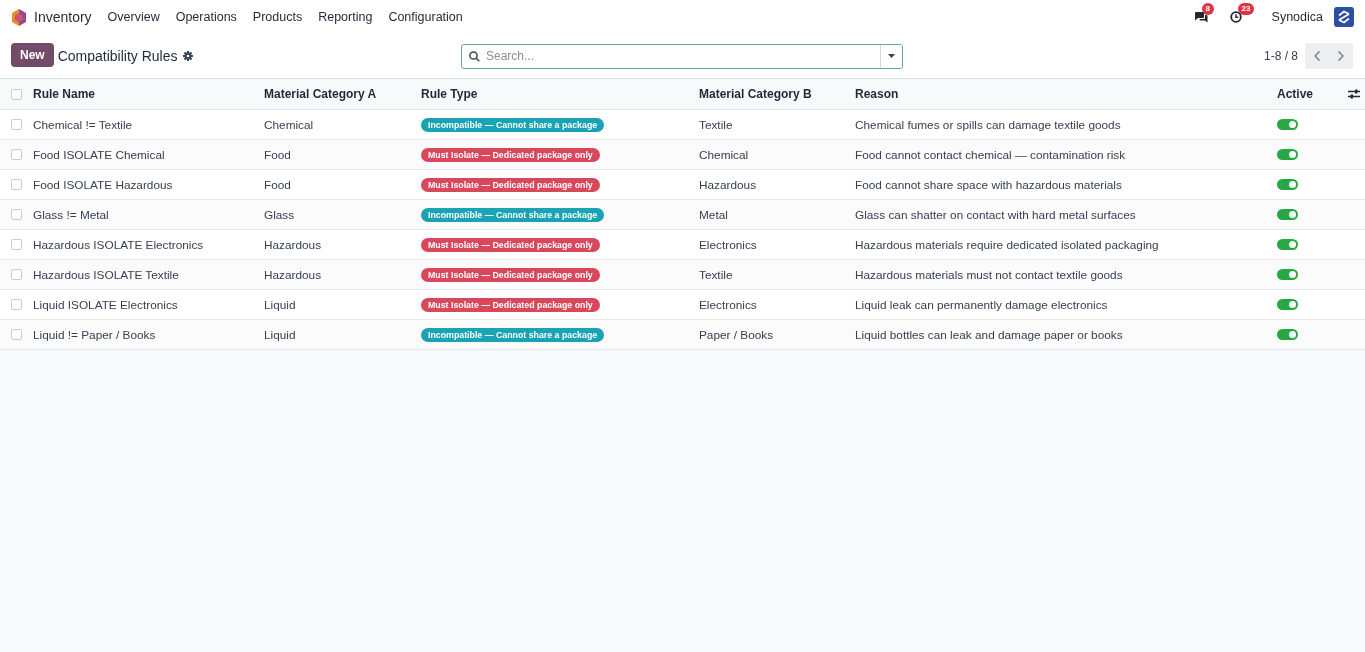 The width and height of the screenshot is (1365, 652). Describe the element at coordinates (1246, 9) in the screenshot. I see `activity-count-badge: 23` at that location.